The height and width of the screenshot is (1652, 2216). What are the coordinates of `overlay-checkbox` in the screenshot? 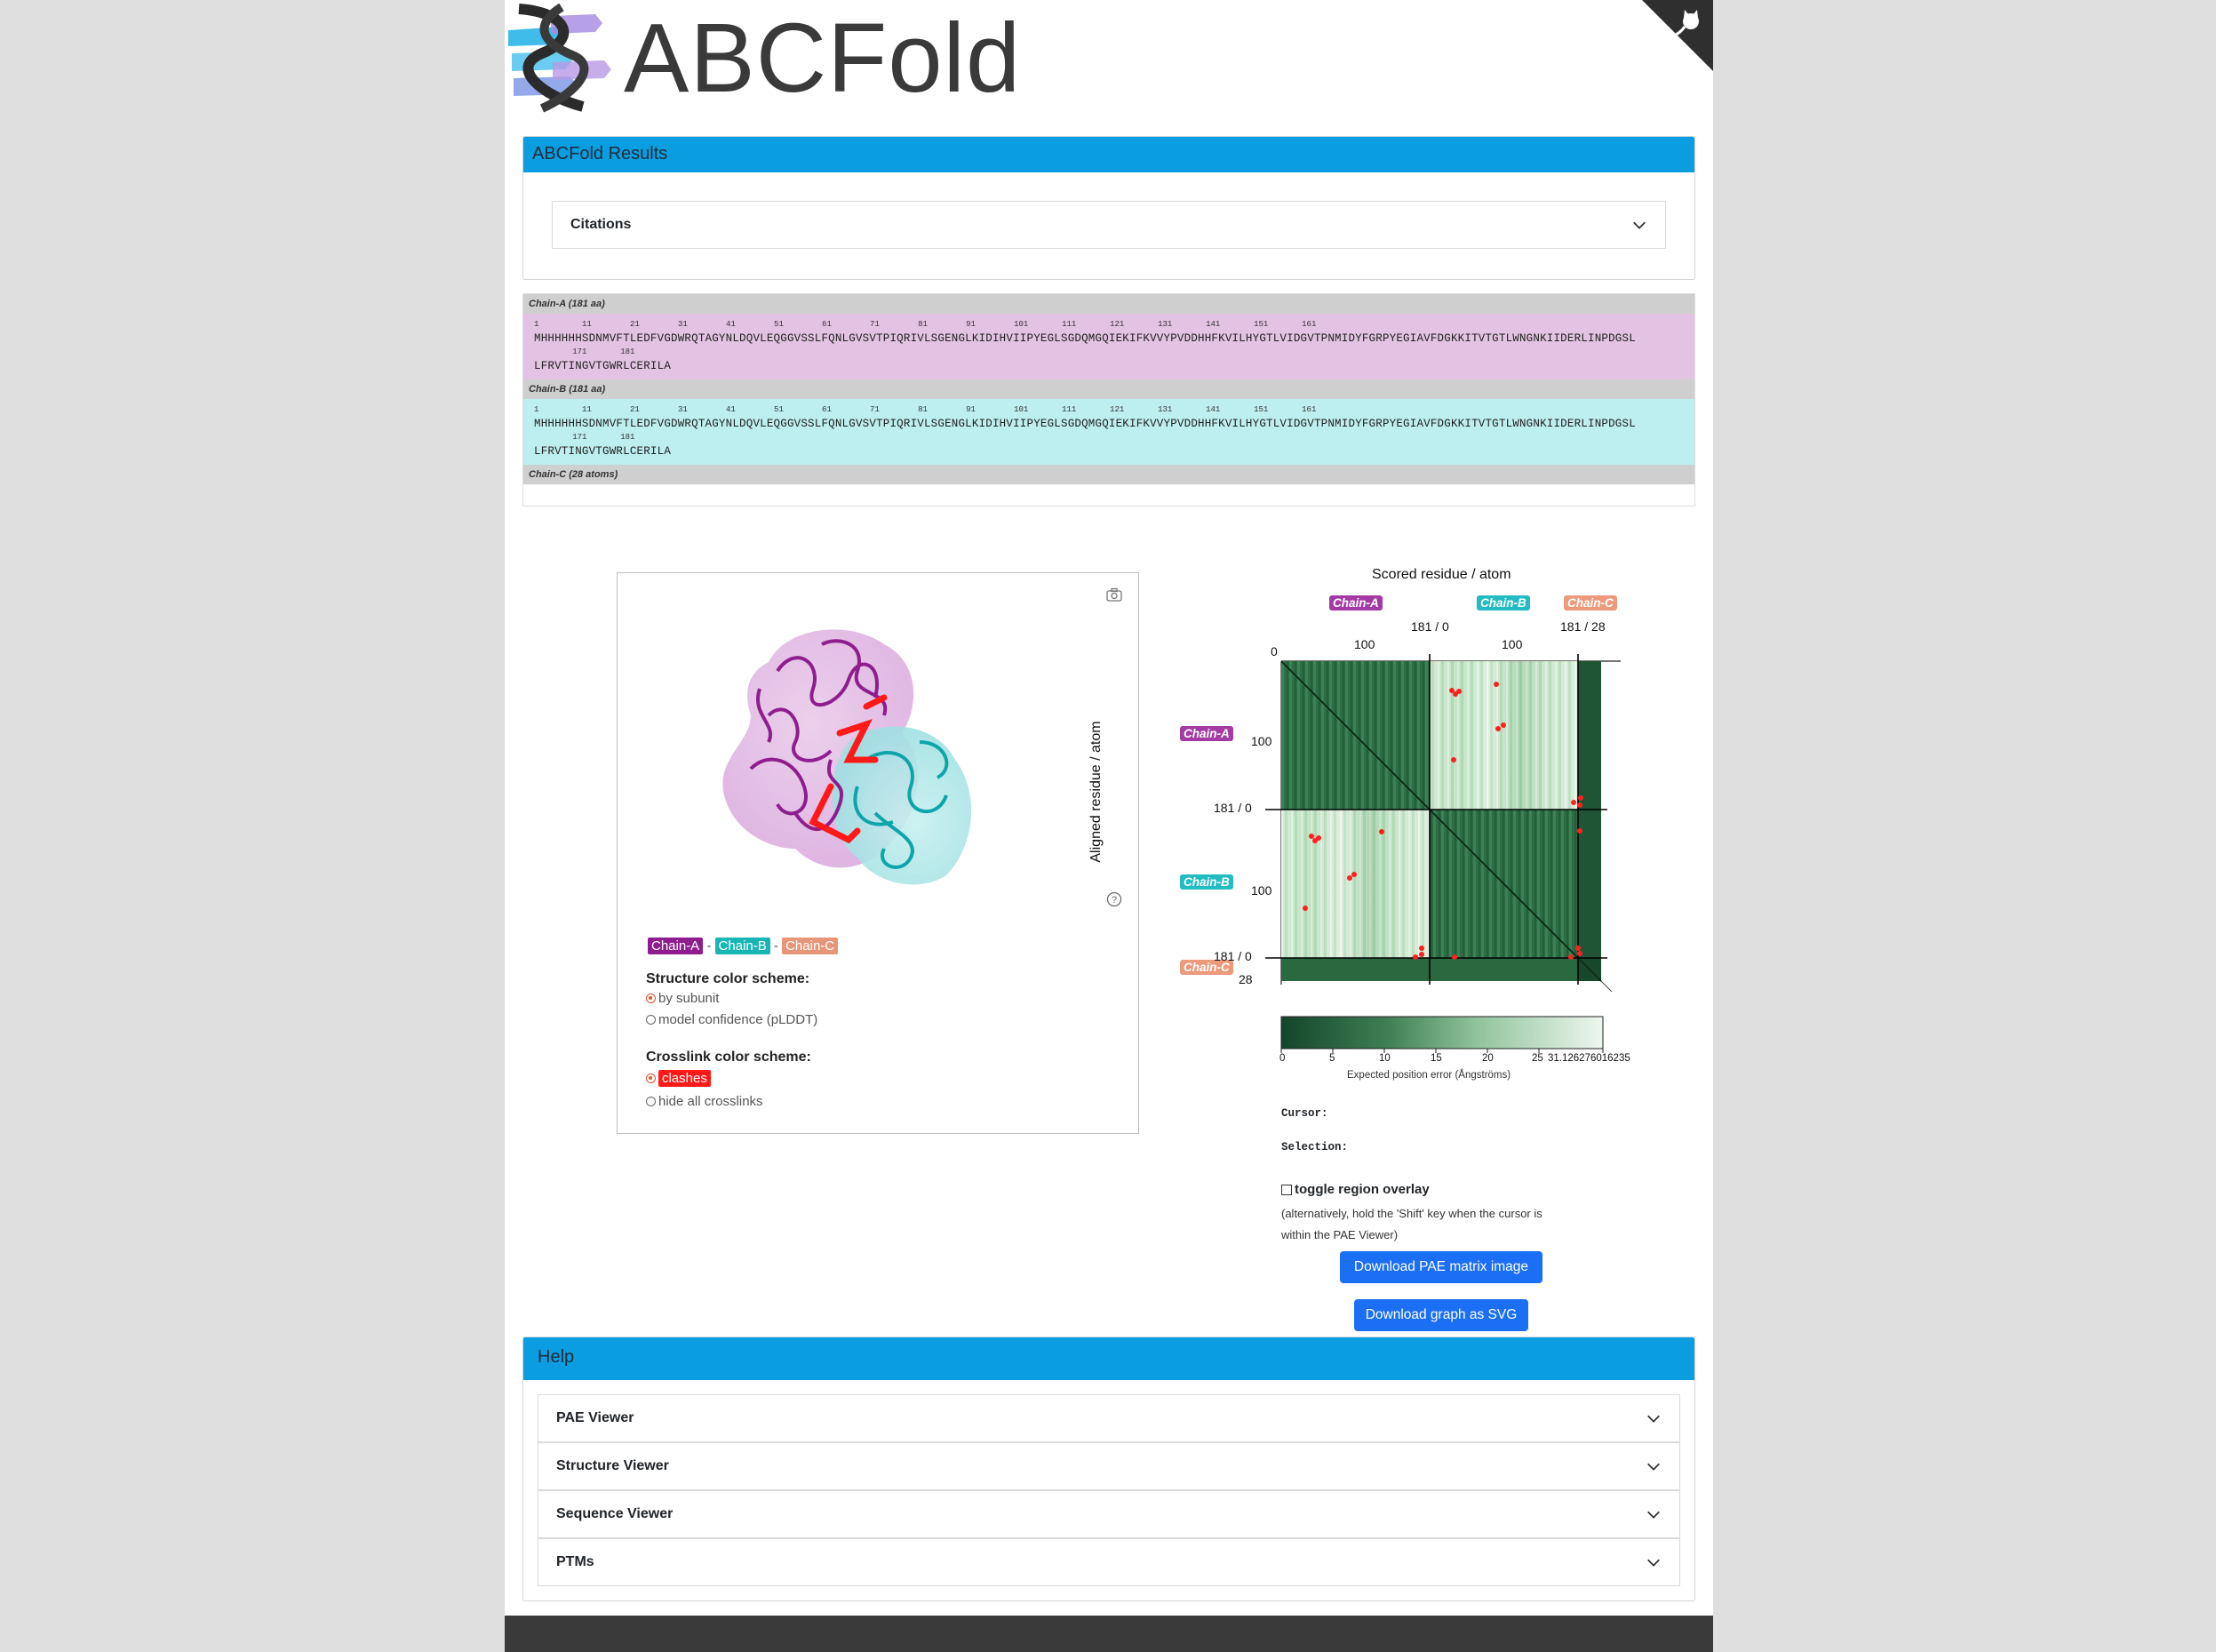 It's located at (1286, 1189).